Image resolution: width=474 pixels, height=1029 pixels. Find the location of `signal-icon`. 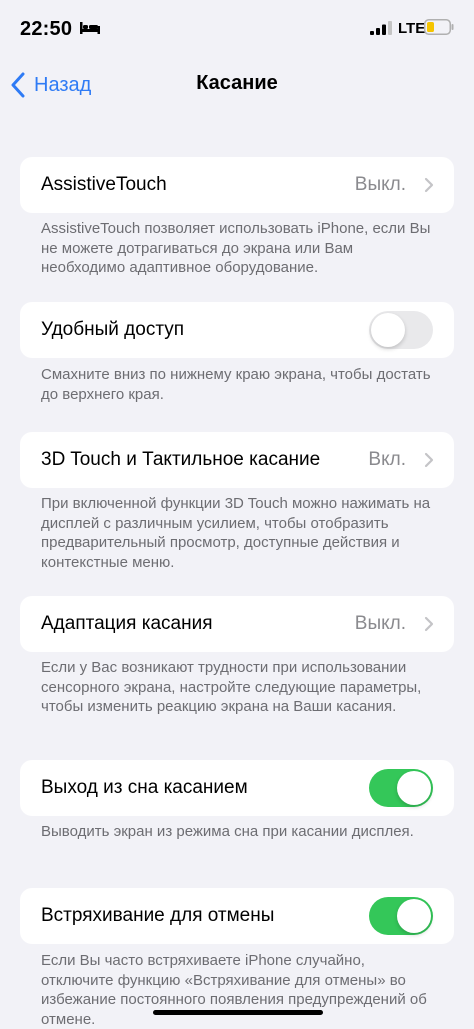

signal-icon is located at coordinates (381, 28).